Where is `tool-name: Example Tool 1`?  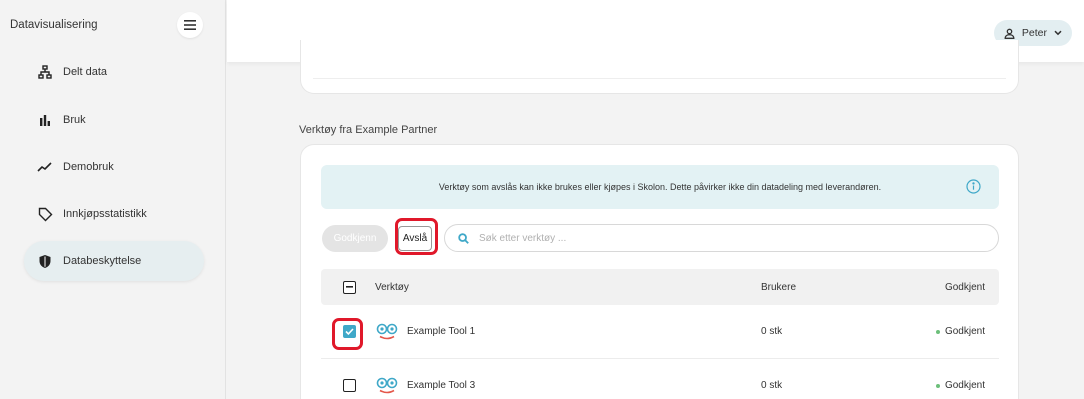 tool-name: Example Tool 1 is located at coordinates (441, 331).